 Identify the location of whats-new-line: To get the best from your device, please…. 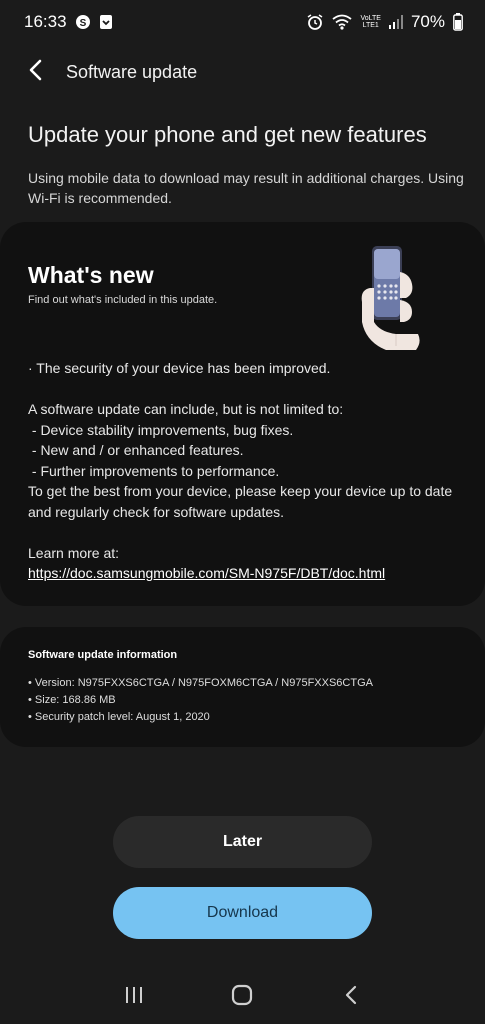
(240, 491).